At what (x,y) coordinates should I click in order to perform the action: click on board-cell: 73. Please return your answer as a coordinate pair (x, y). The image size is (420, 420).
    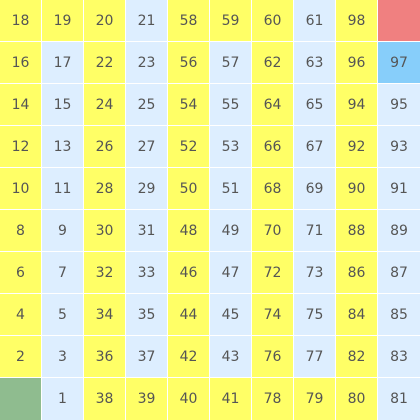
    Looking at the image, I should click on (315, 273).